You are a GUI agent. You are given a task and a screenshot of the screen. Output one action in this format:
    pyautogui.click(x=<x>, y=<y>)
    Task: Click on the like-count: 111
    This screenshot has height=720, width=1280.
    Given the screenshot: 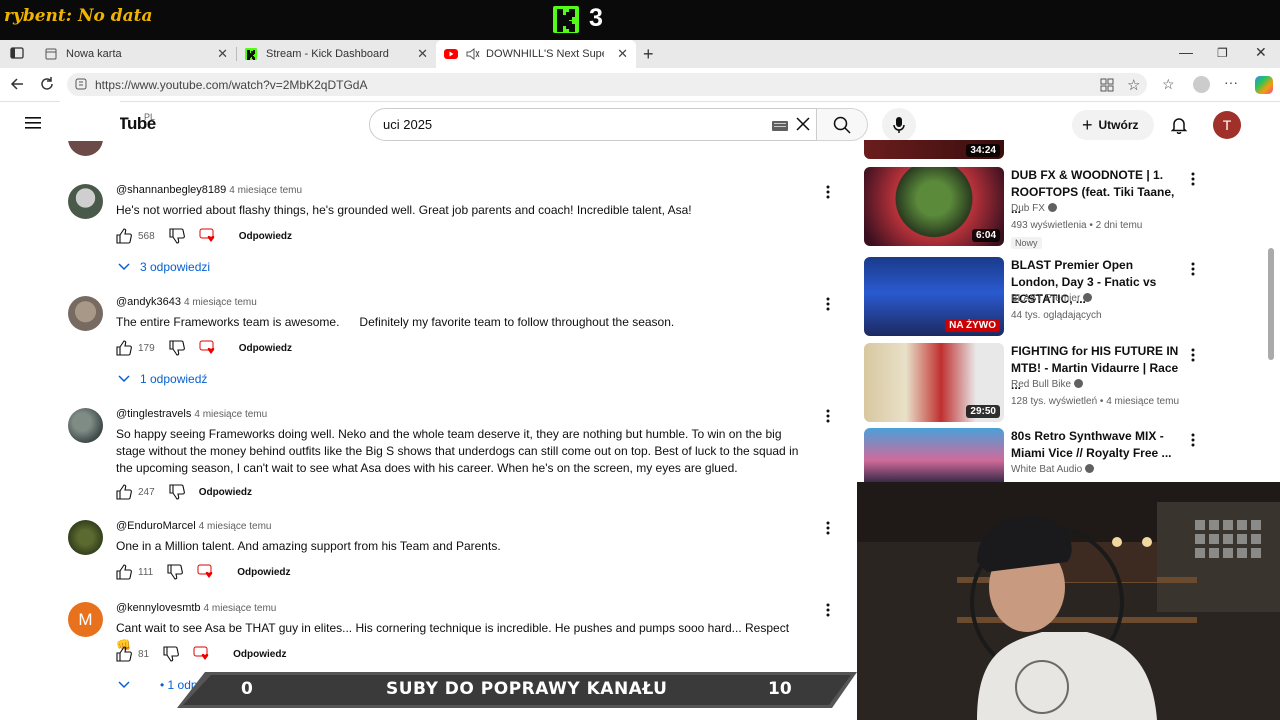 What is the action you would take?
    pyautogui.click(x=146, y=572)
    